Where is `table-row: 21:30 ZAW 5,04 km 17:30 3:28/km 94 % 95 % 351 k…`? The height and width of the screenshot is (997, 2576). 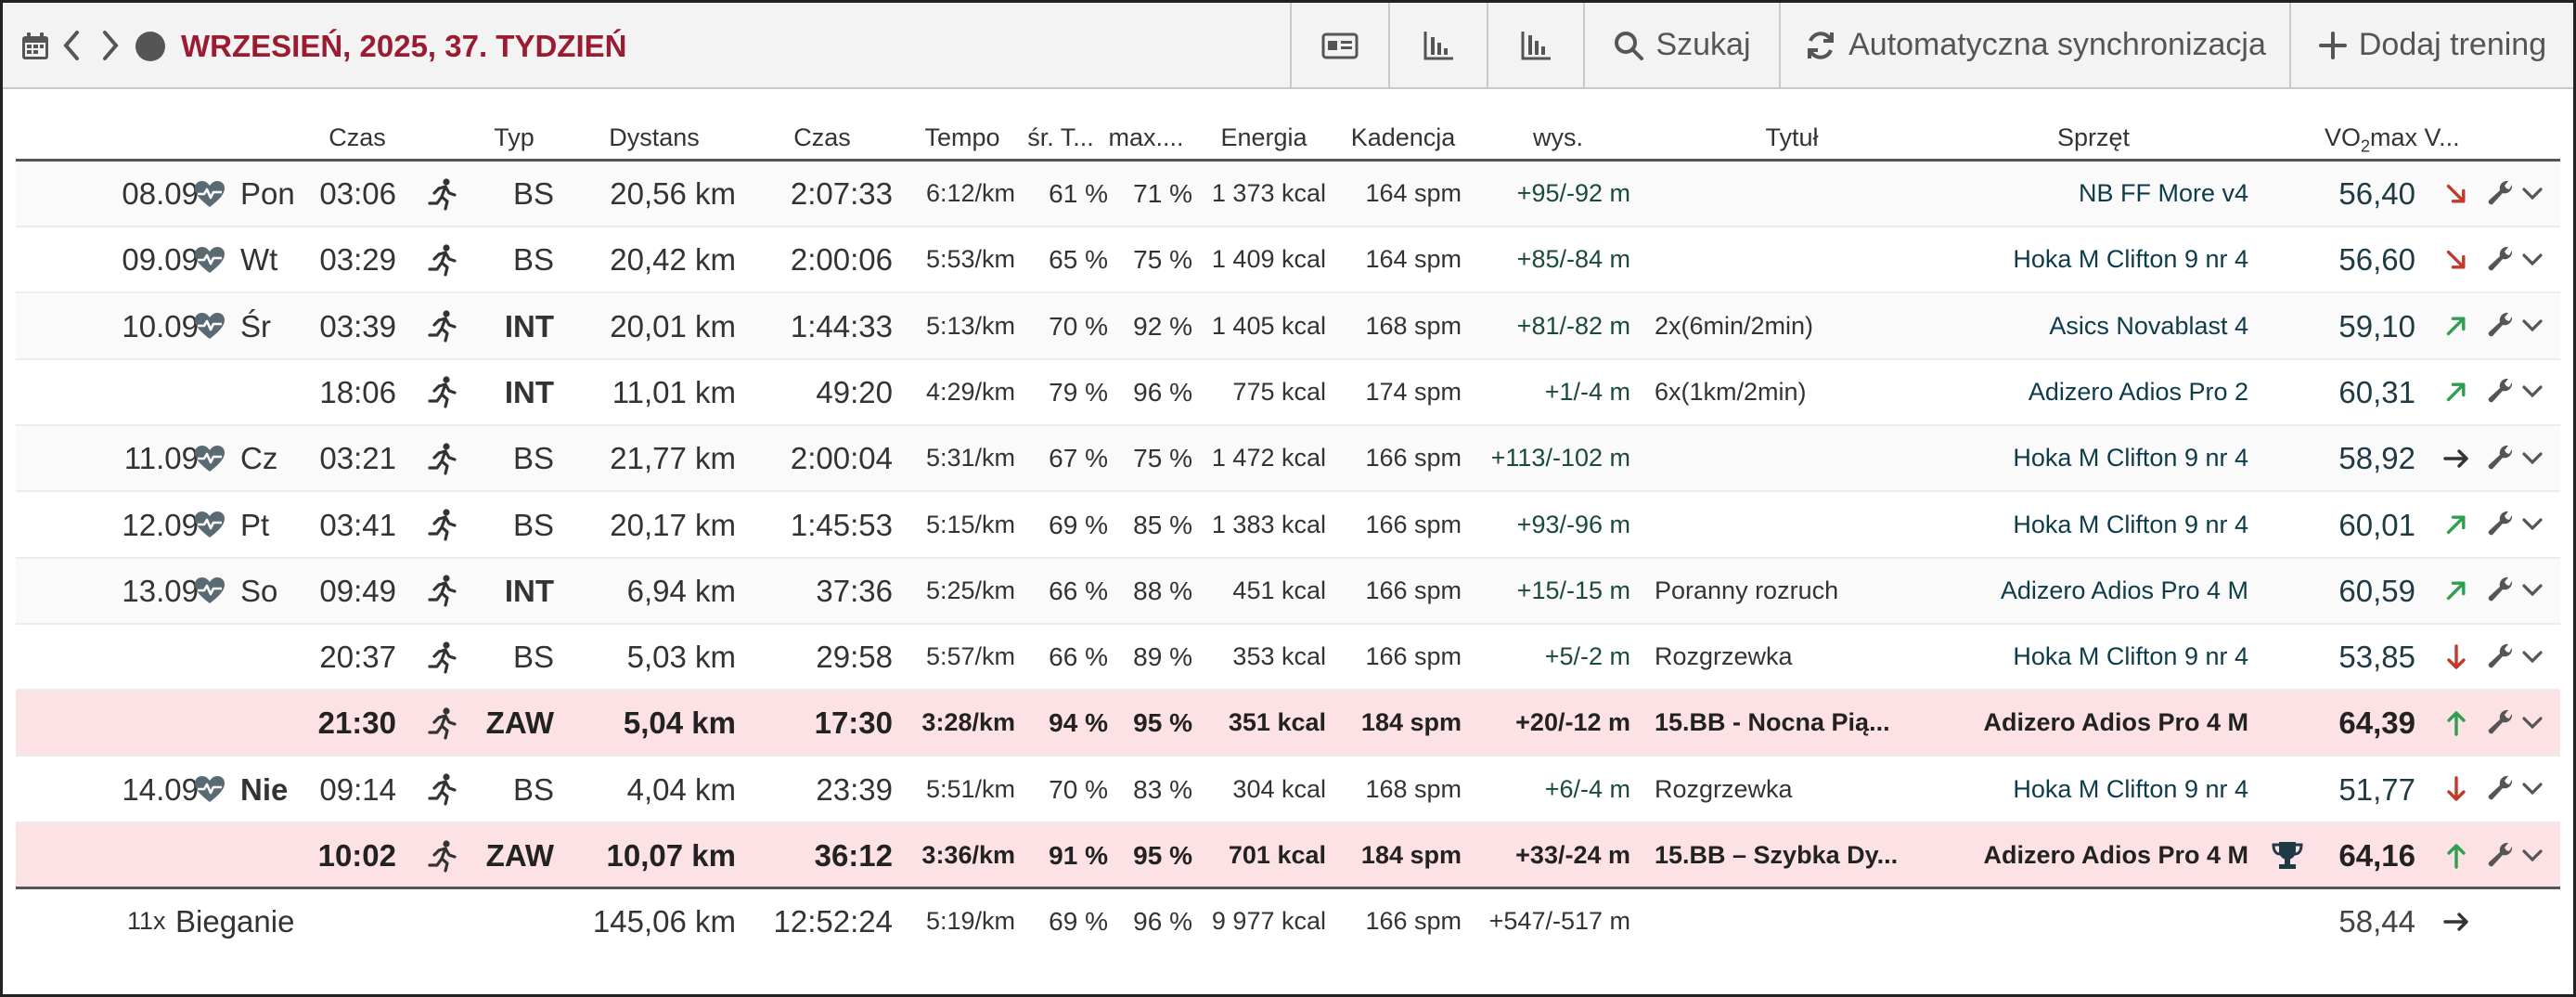 table-row: 21:30 ZAW 5,04 km 17:30 3:28/km 94 % 95 % 351 k… is located at coordinates (1288, 724).